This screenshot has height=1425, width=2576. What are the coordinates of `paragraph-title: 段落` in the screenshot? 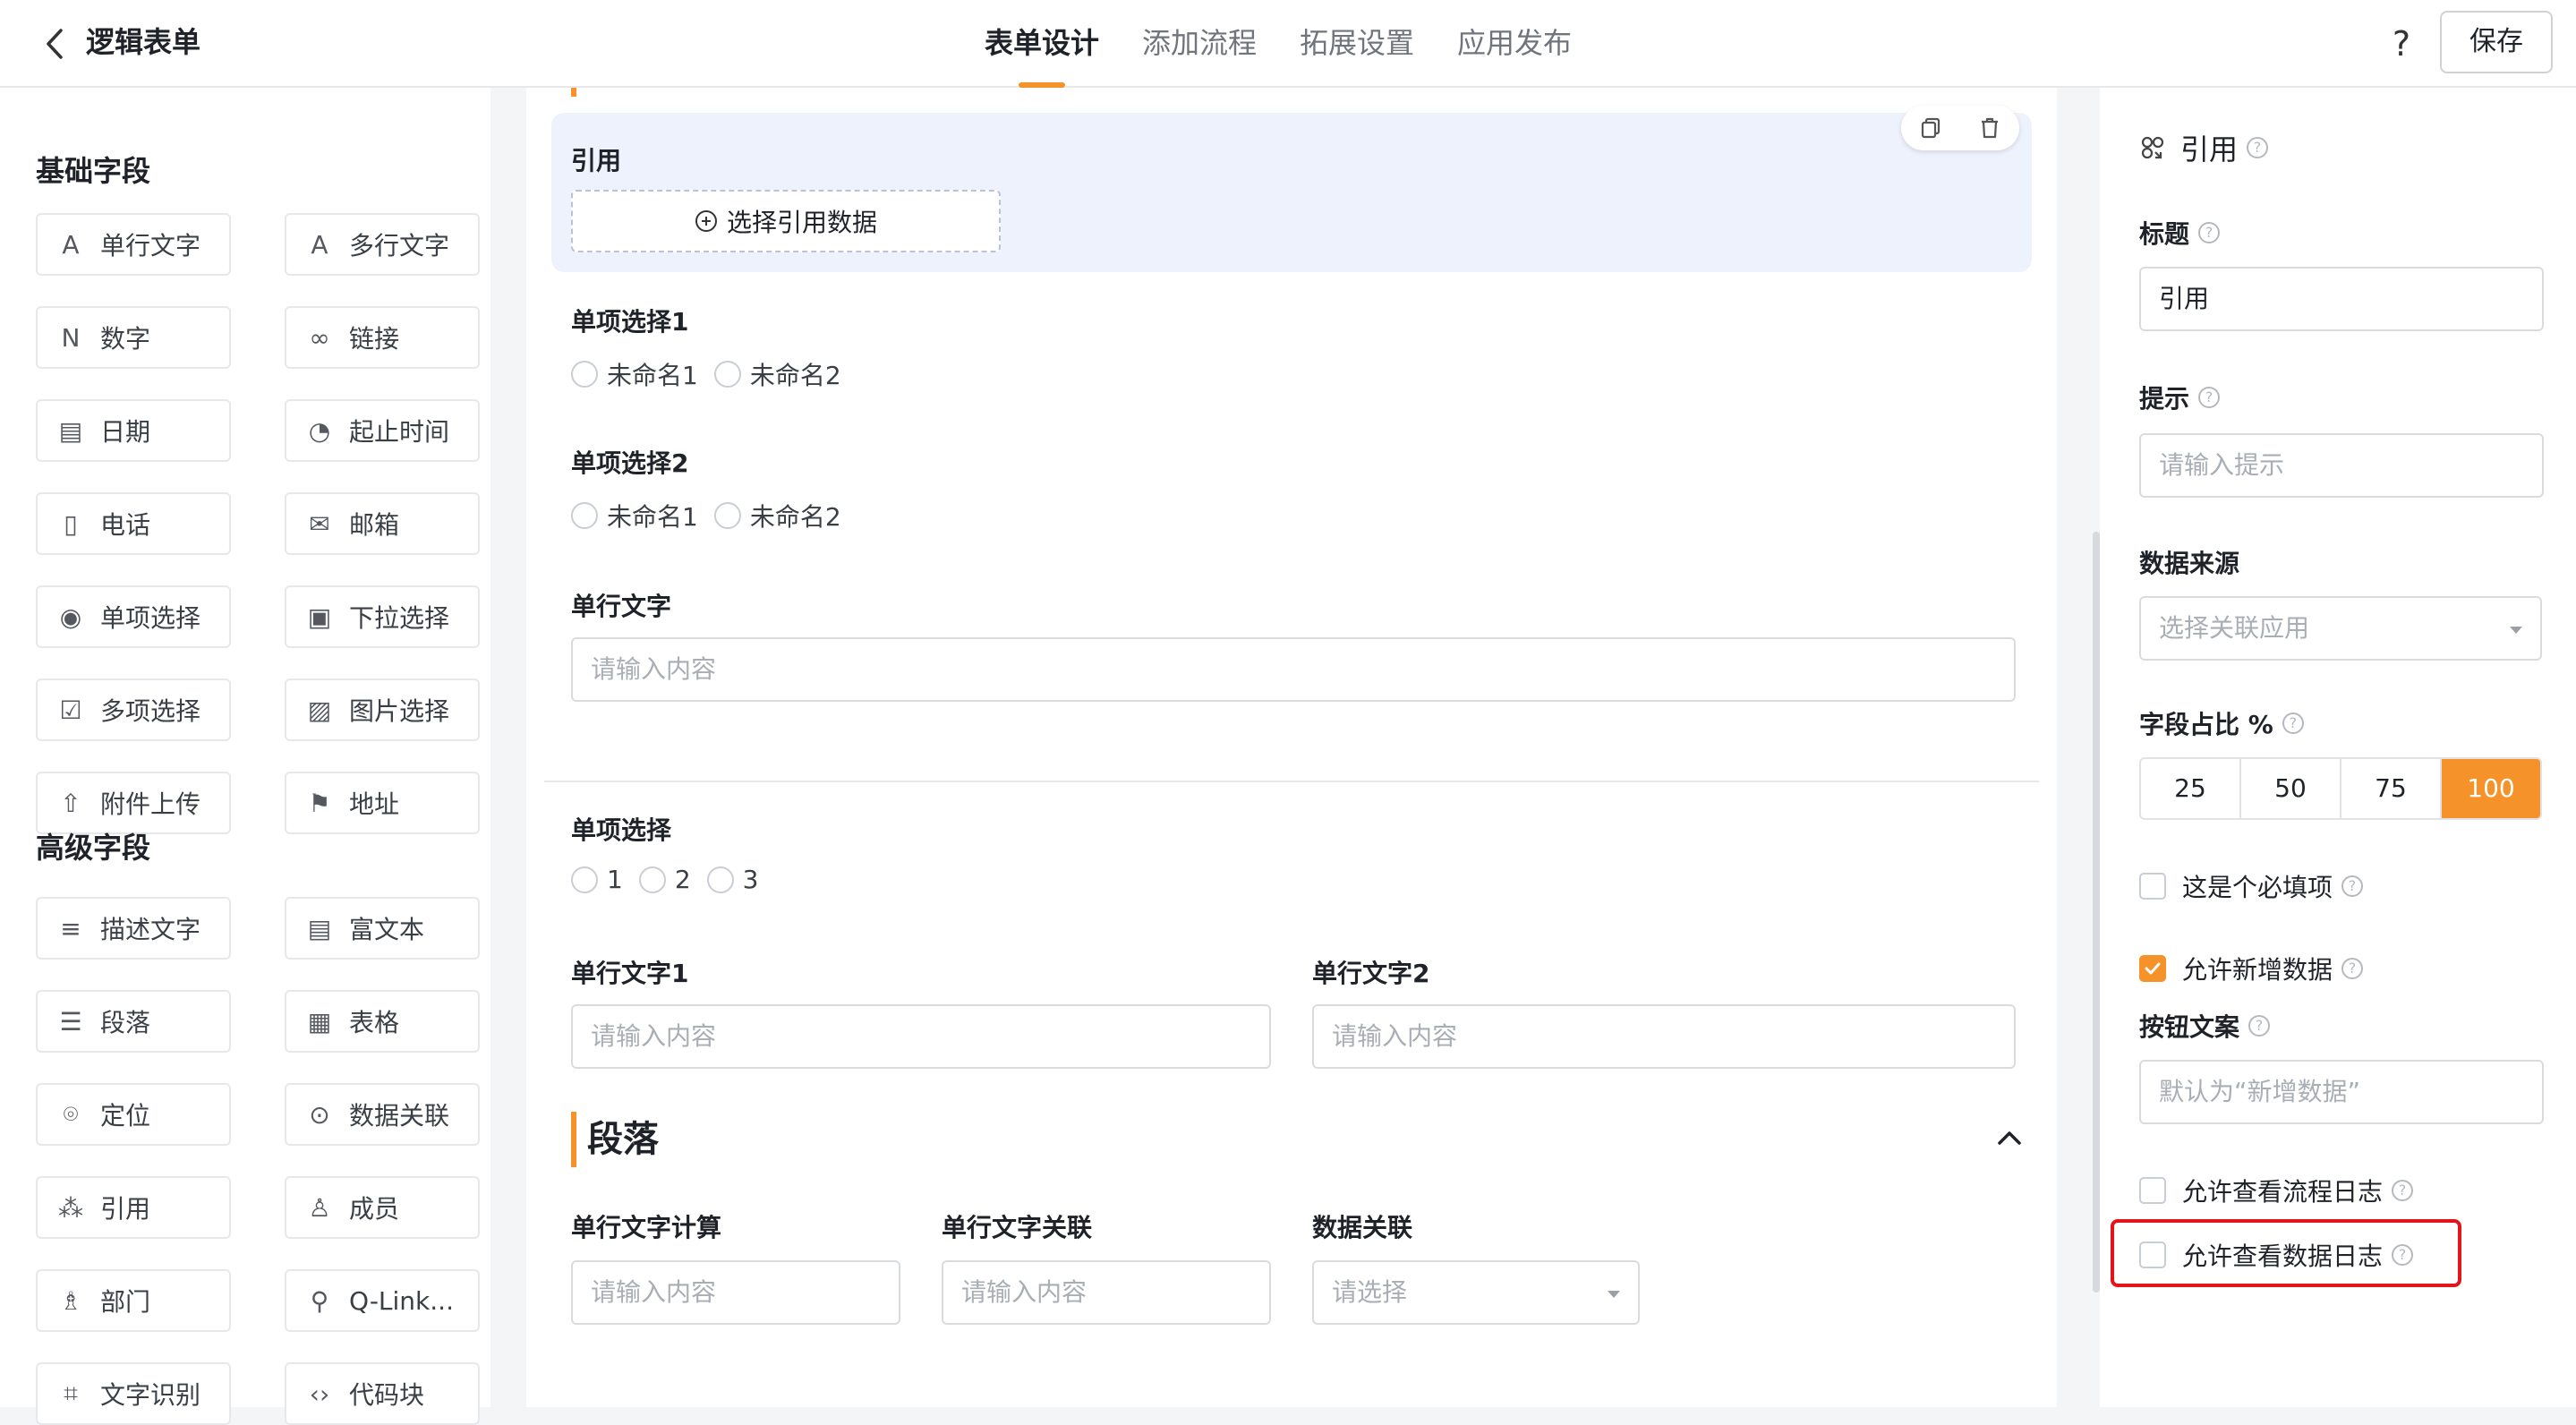 It's located at (623, 1139).